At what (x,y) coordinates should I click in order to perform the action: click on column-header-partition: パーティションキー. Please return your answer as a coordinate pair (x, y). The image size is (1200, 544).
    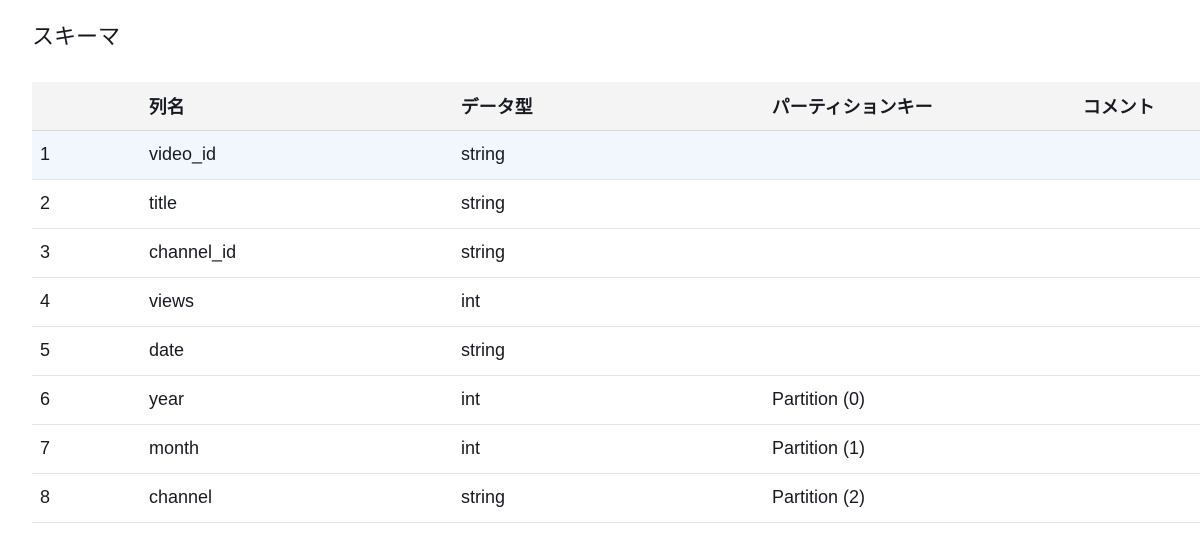
    Looking at the image, I should click on (927, 106).